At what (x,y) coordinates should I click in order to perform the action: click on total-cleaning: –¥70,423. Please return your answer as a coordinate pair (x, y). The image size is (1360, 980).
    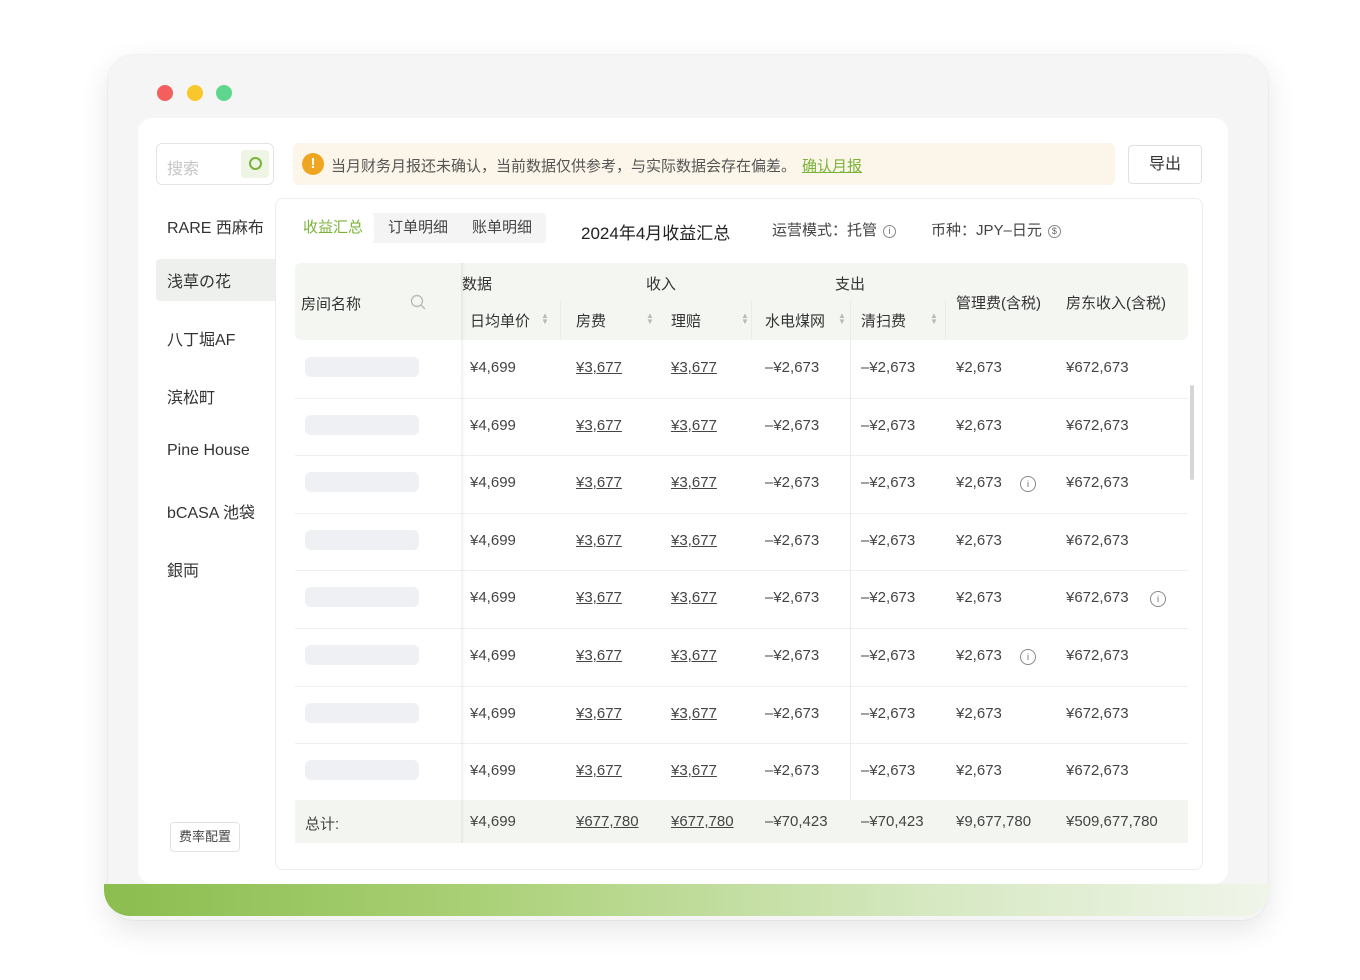
    Looking at the image, I should click on (892, 821).